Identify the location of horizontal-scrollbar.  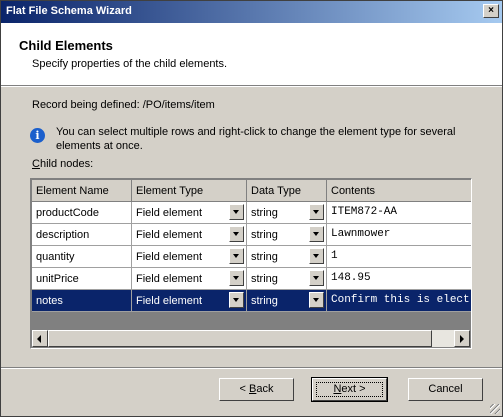
(251, 338).